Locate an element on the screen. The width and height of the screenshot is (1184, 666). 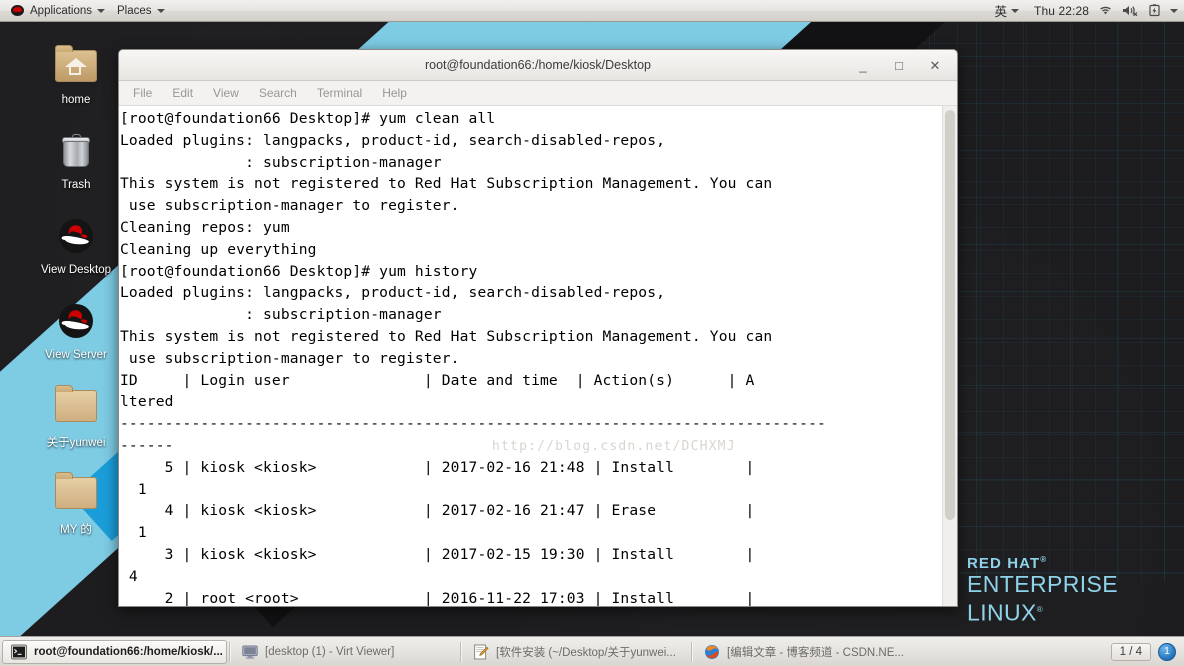
close-button: ✕ is located at coordinates (935, 65).